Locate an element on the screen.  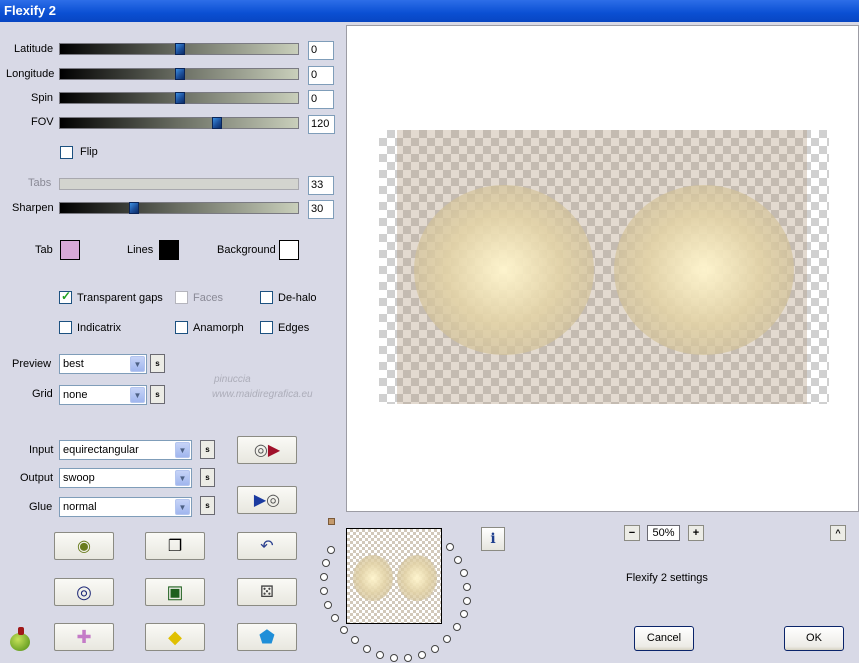
undo-button: ↶ is located at coordinates (267, 546).